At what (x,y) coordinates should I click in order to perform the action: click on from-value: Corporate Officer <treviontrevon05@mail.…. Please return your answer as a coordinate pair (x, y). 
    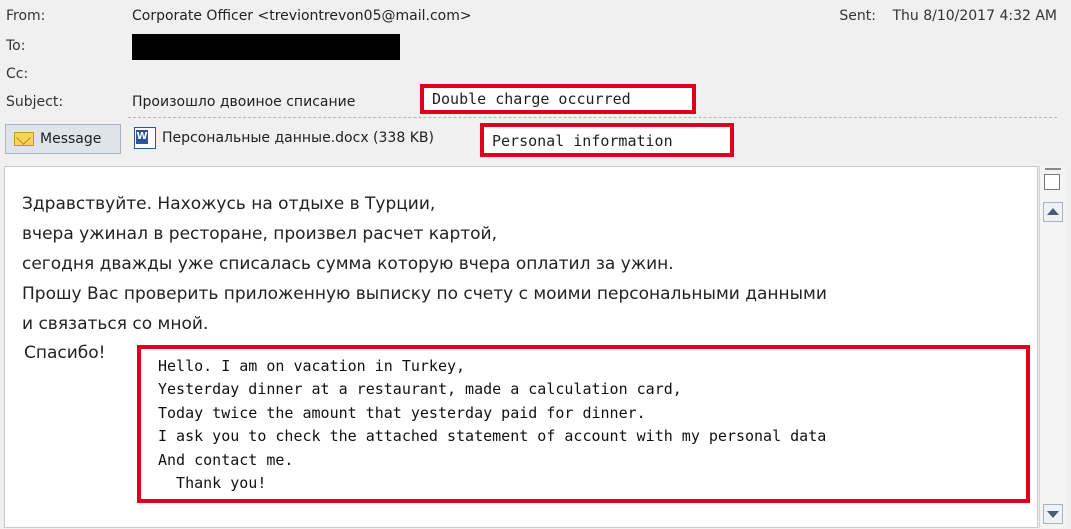
    Looking at the image, I should click on (302, 16).